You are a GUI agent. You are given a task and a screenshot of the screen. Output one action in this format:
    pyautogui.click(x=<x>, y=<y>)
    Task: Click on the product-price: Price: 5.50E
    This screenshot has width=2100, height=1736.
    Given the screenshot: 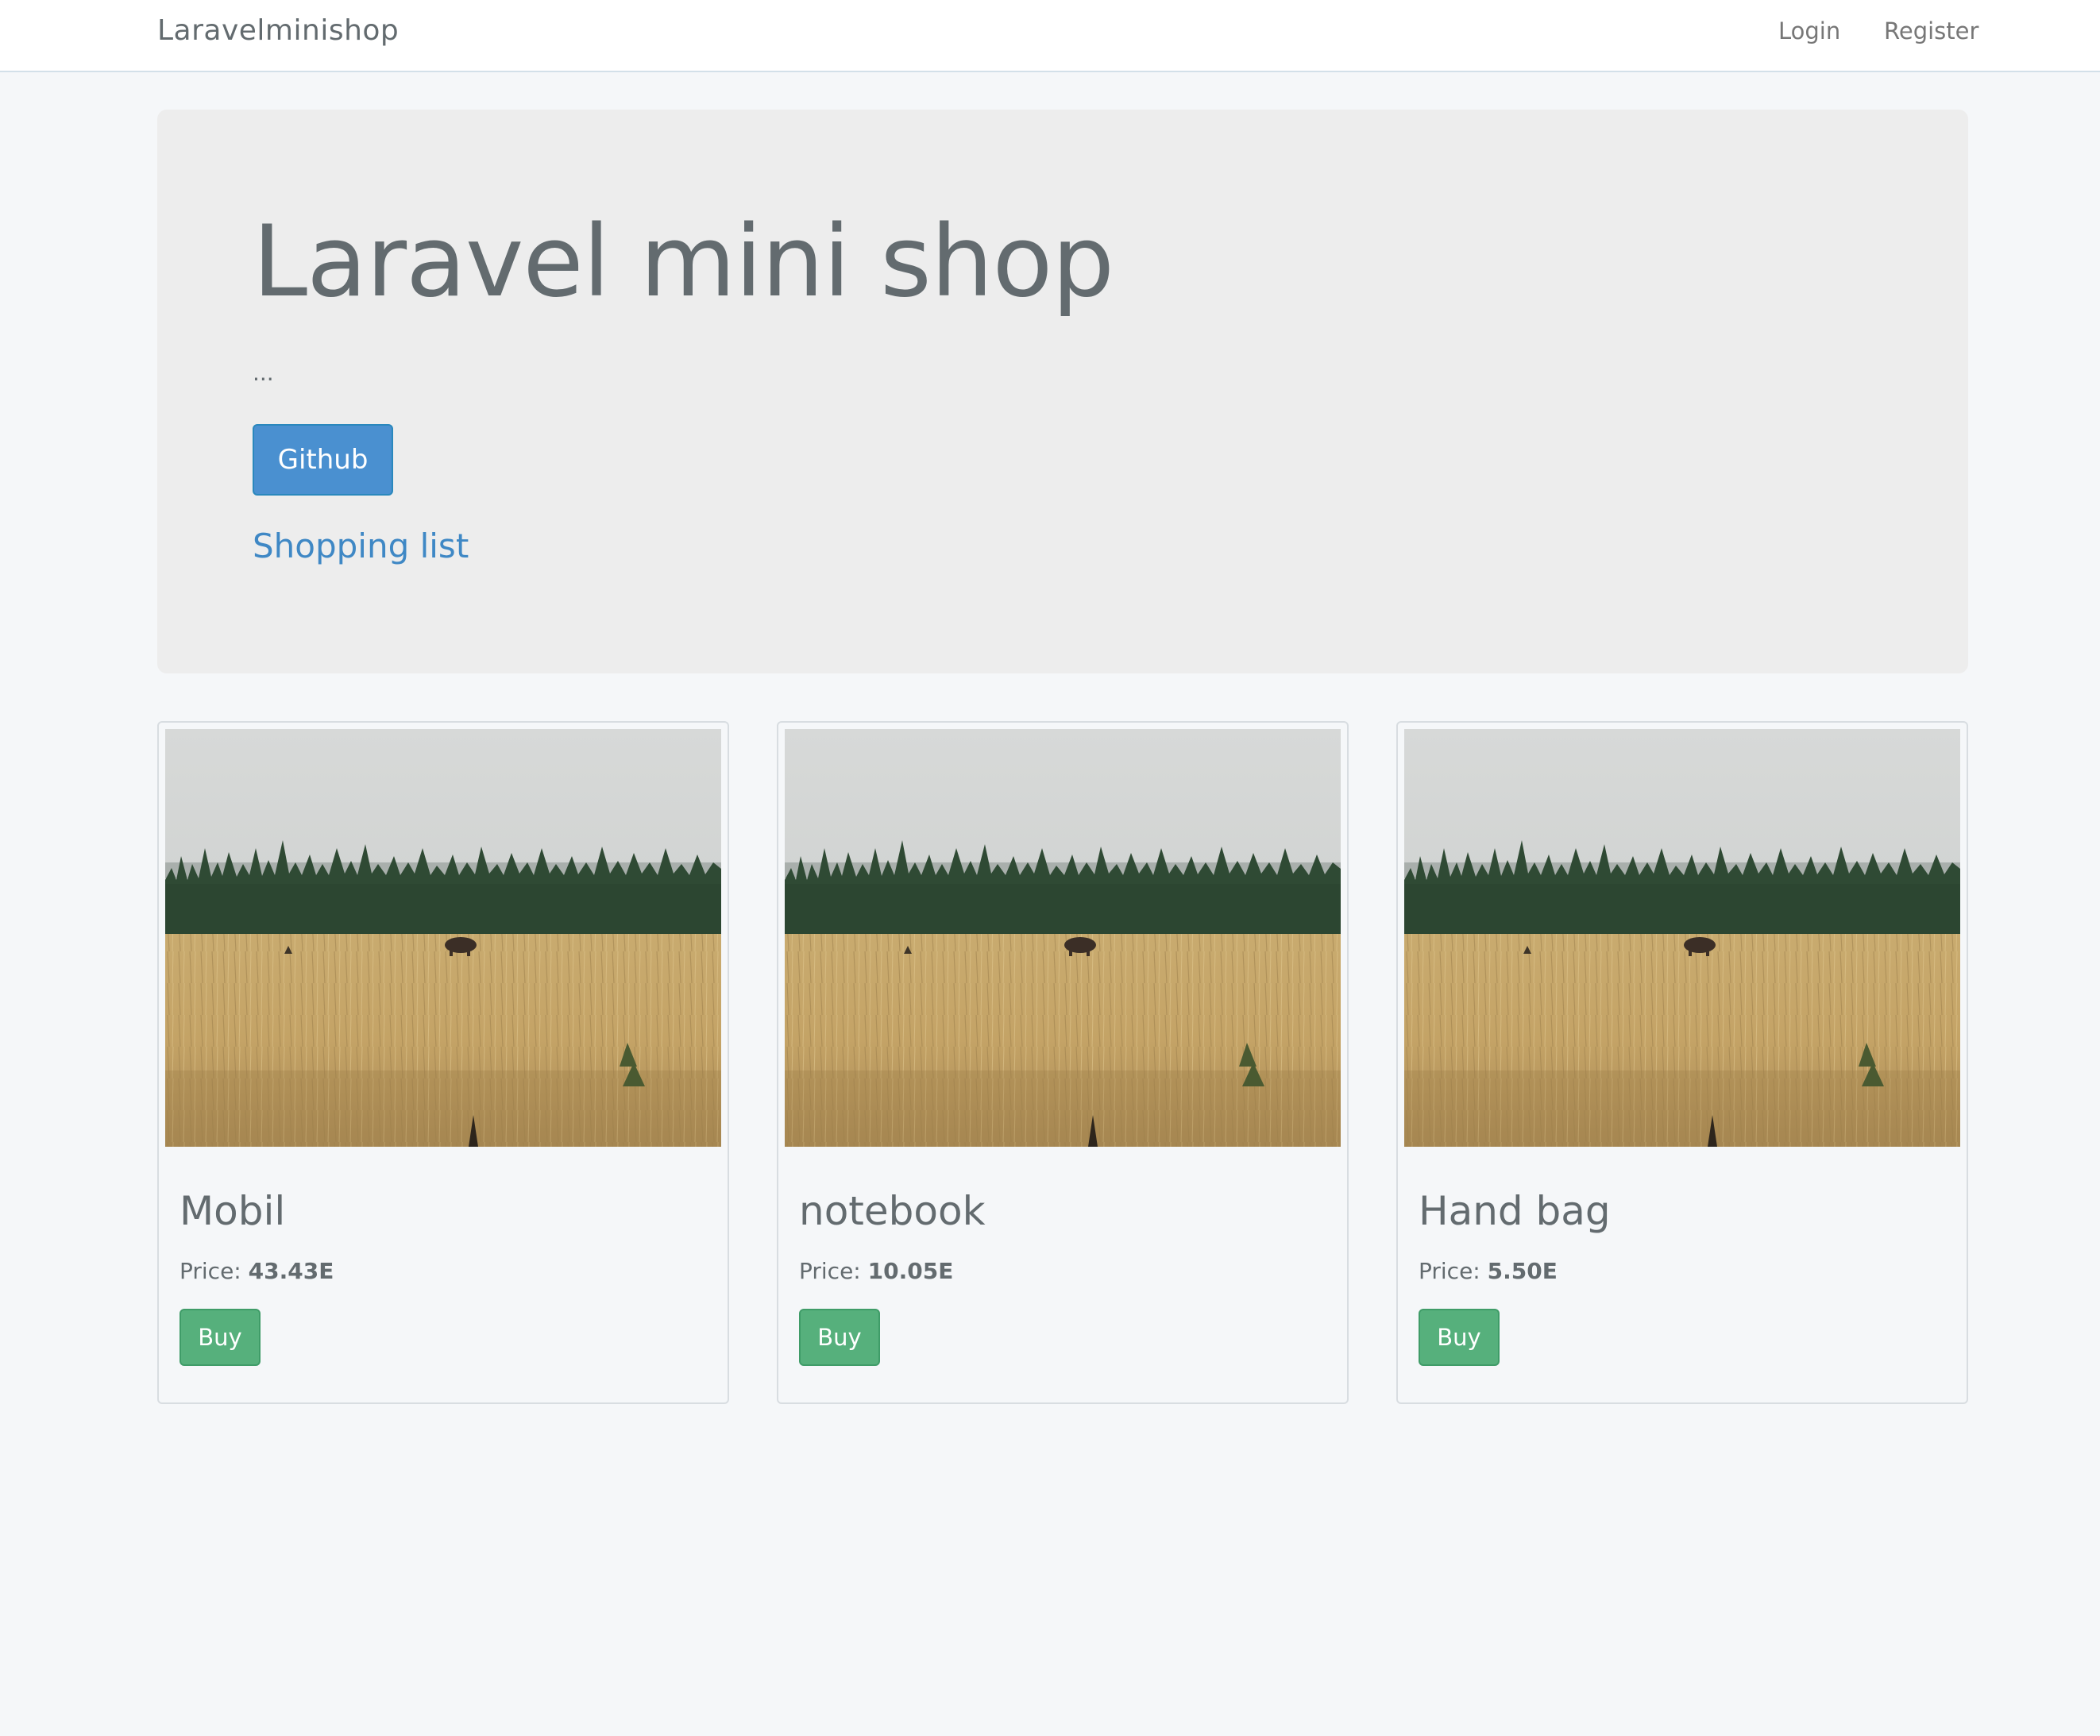 What is the action you would take?
    pyautogui.click(x=1488, y=1271)
    